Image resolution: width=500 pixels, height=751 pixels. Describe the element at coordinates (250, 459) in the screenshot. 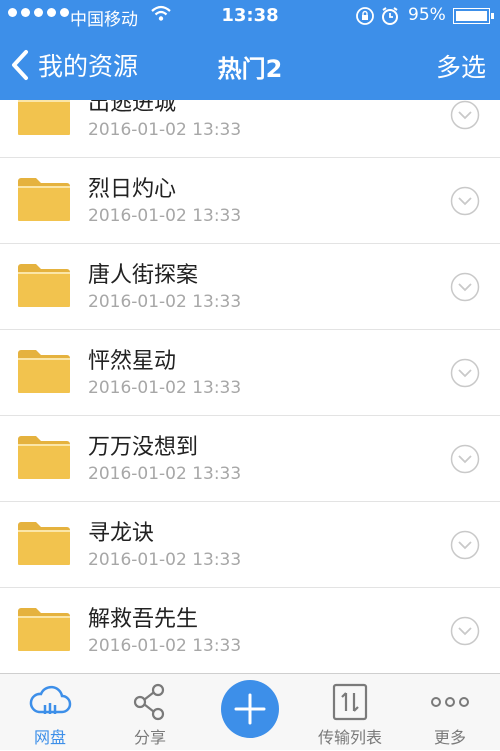

I see `list-item: 万万没想到 2016-01-02 13:33` at that location.